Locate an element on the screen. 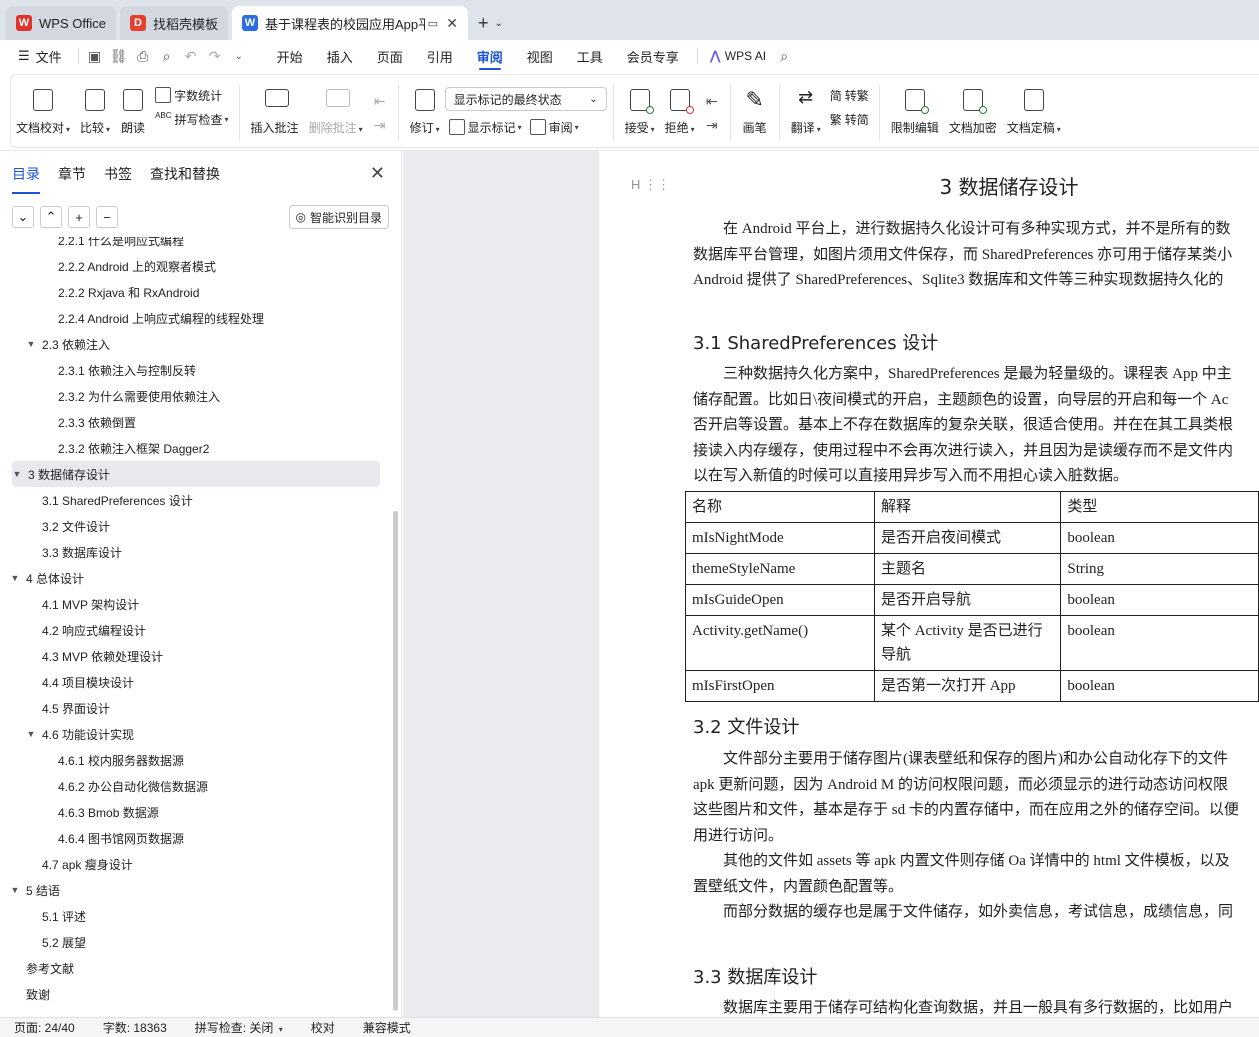  accept-button: 接受 ▾ is located at coordinates (640, 113).